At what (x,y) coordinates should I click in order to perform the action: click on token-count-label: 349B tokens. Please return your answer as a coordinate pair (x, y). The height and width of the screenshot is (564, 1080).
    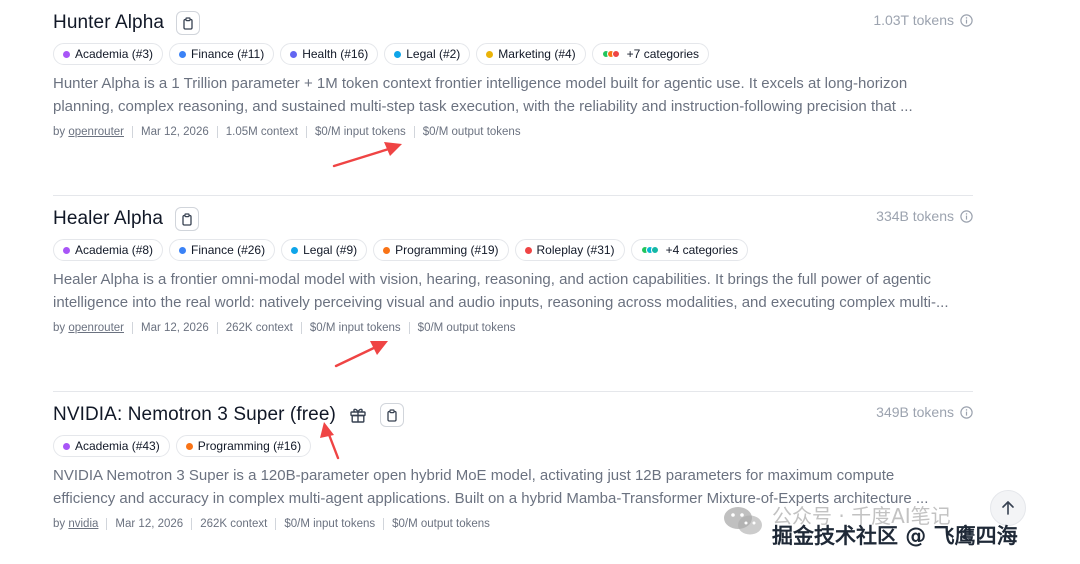
    Looking at the image, I should click on (915, 412).